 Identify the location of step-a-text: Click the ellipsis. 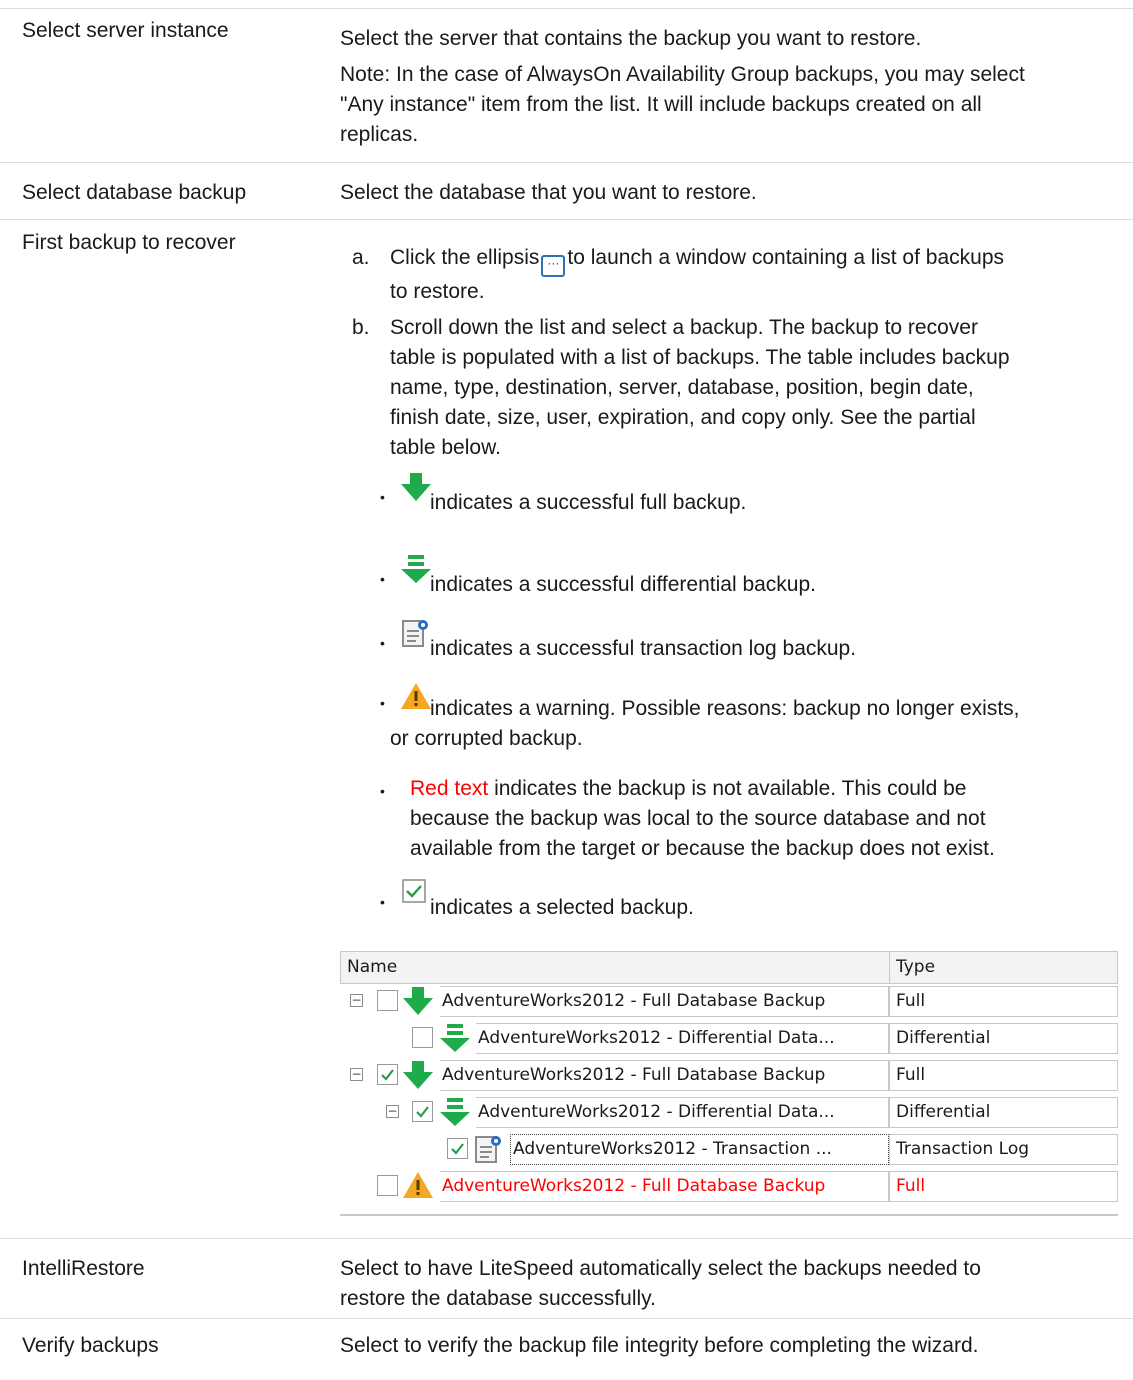
(465, 257).